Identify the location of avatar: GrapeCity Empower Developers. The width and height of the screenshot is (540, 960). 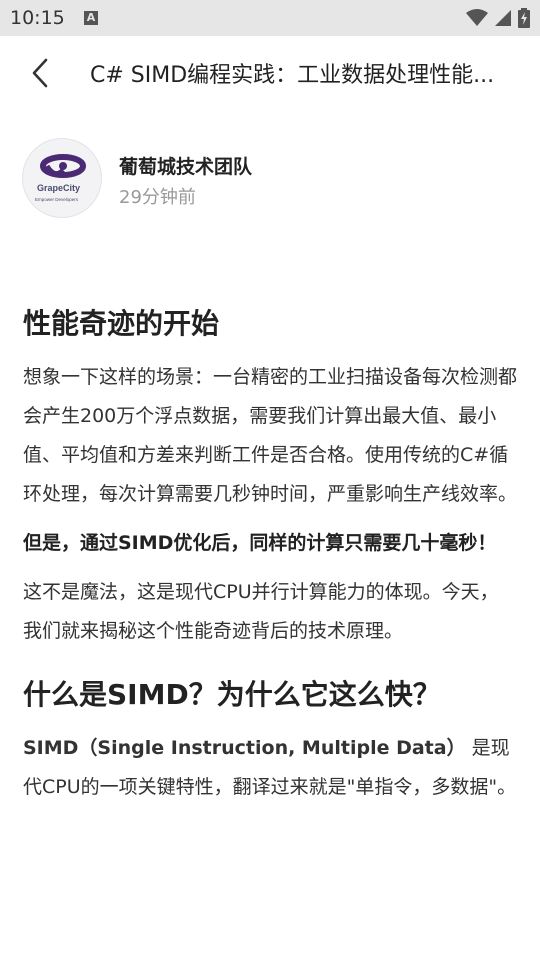
(62, 178).